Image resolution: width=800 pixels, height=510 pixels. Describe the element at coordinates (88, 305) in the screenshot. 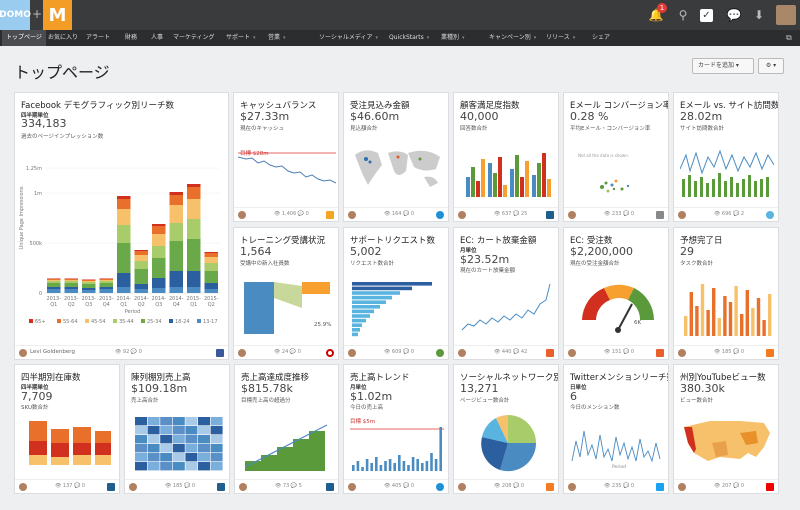

I see `x-tick-label: Q3` at that location.